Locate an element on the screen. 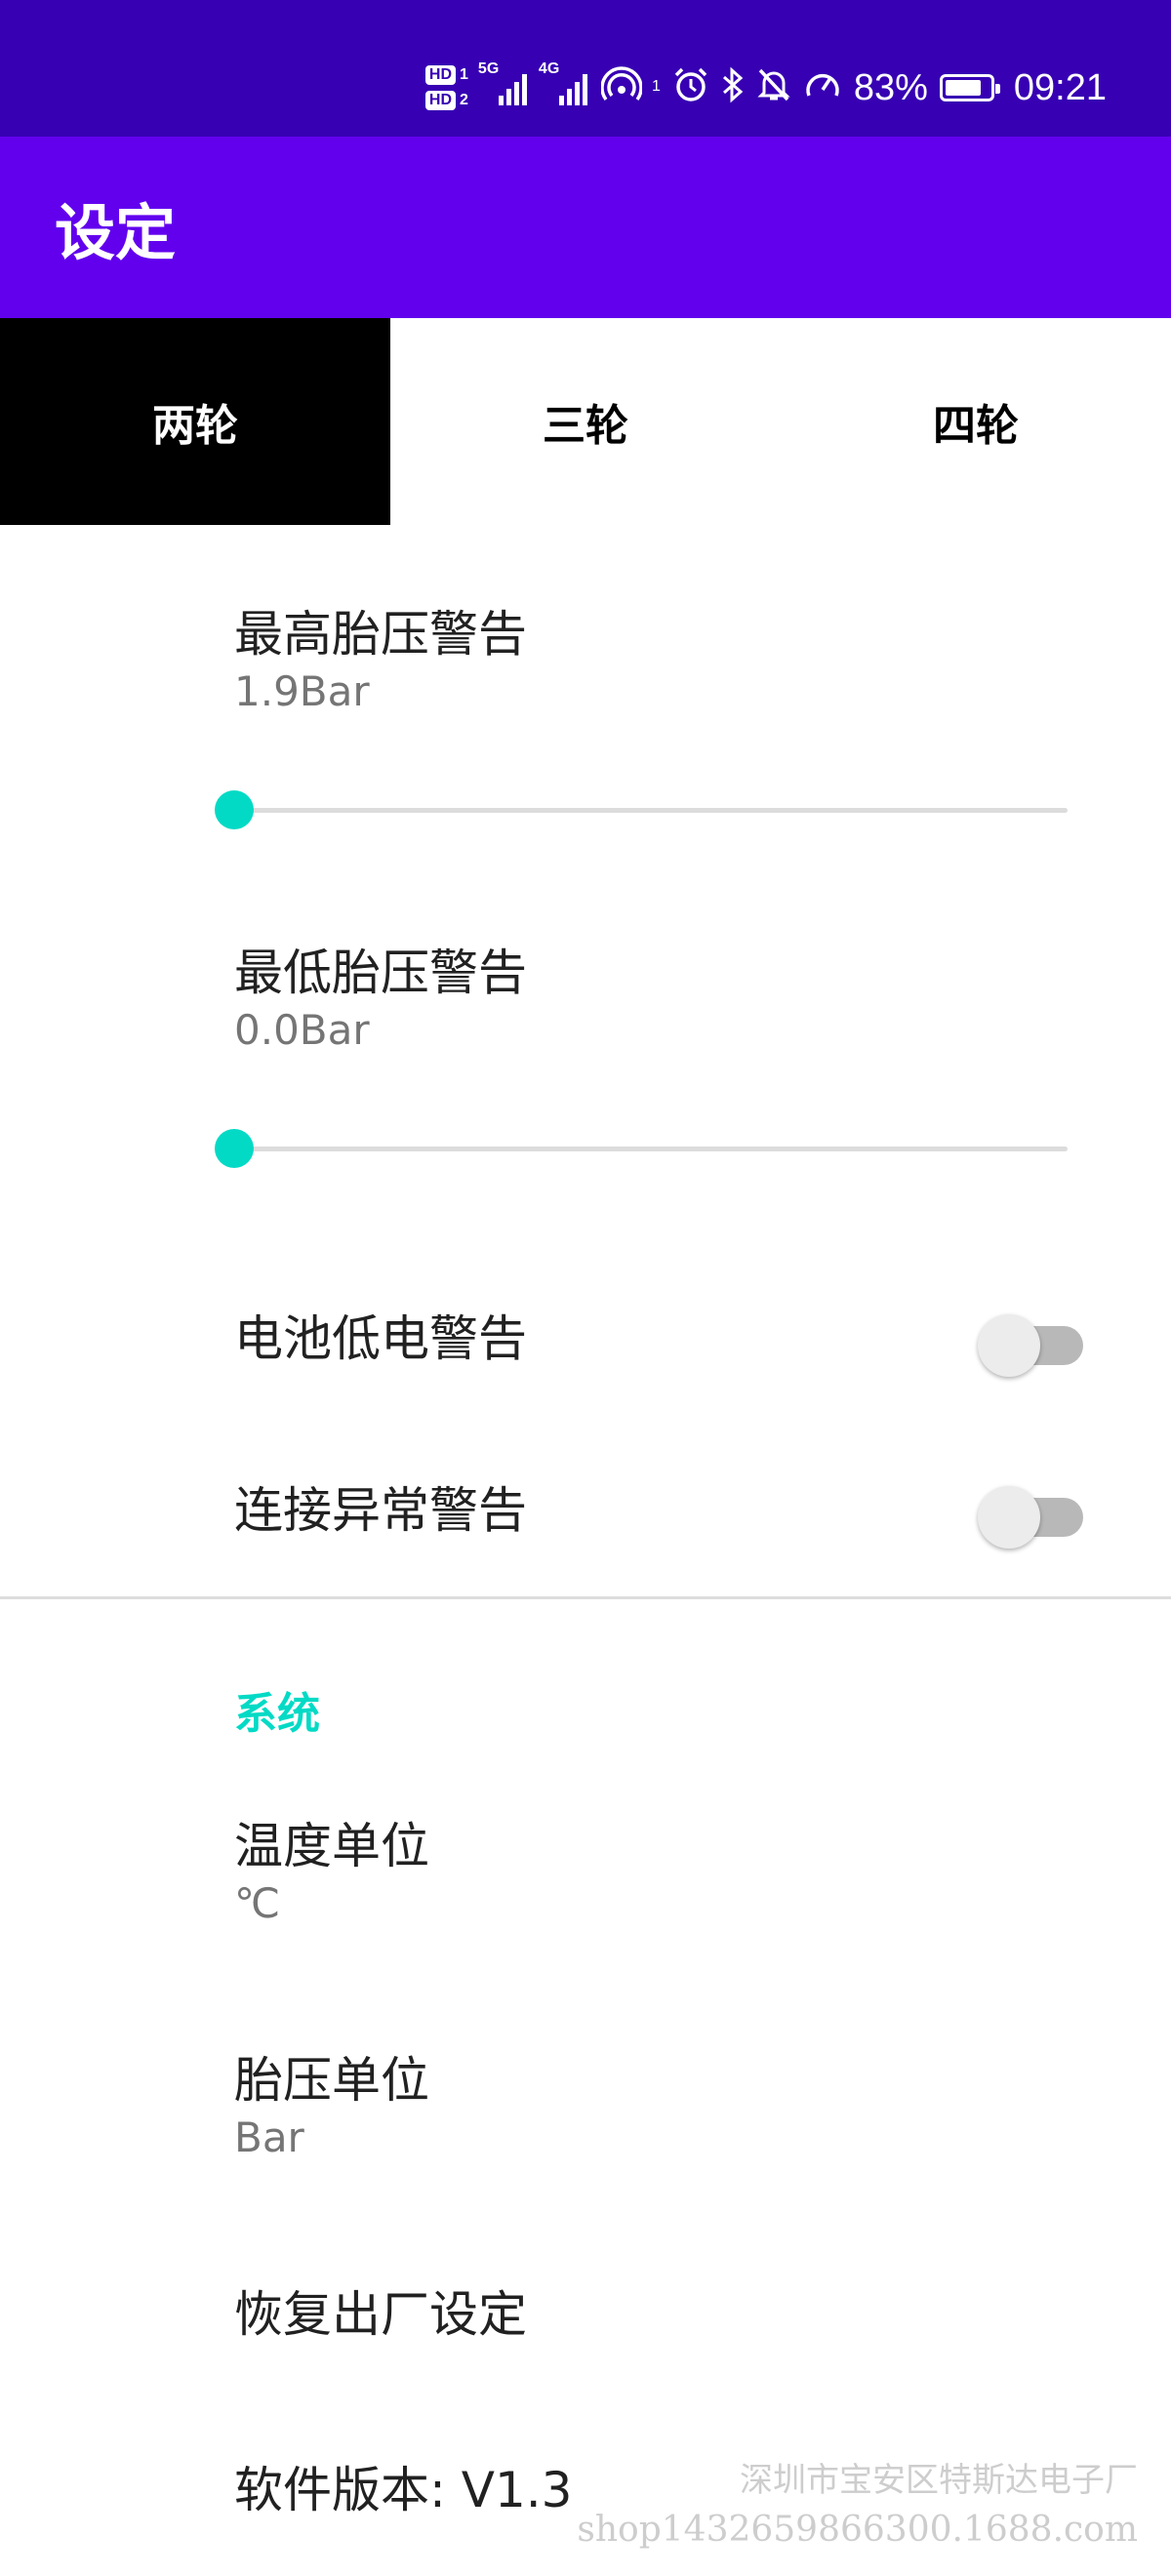  signal-4g-icon: 4G is located at coordinates (564, 82).